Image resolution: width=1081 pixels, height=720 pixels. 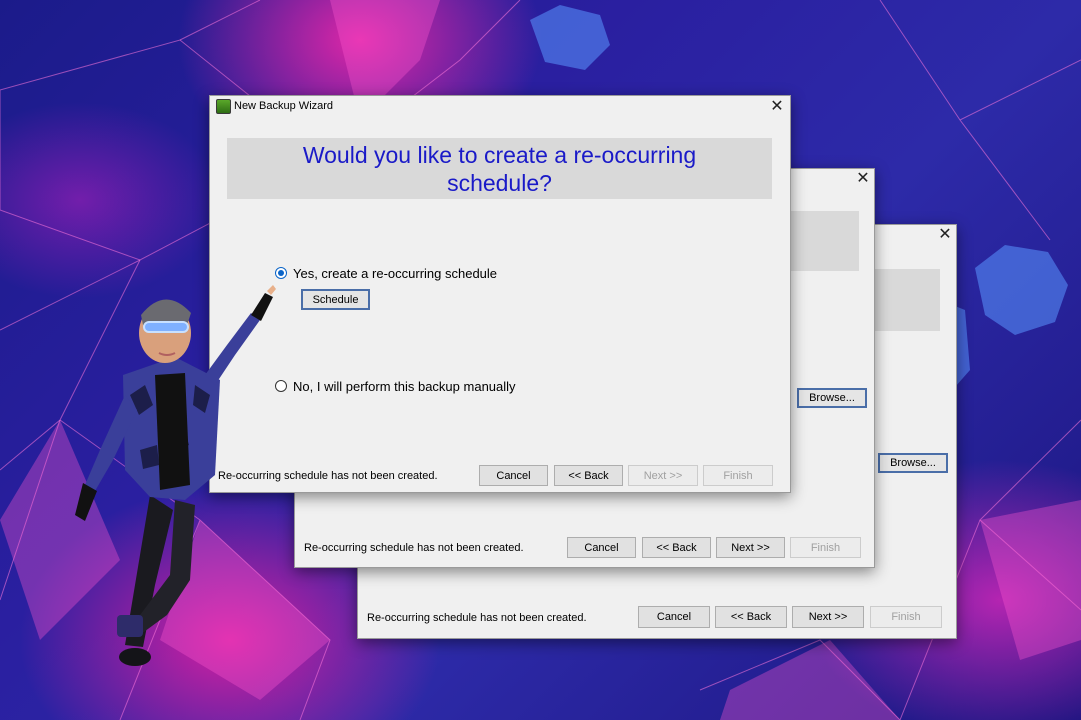 What do you see at coordinates (335, 299) in the screenshot?
I see `schedule-button: Schedule` at bounding box center [335, 299].